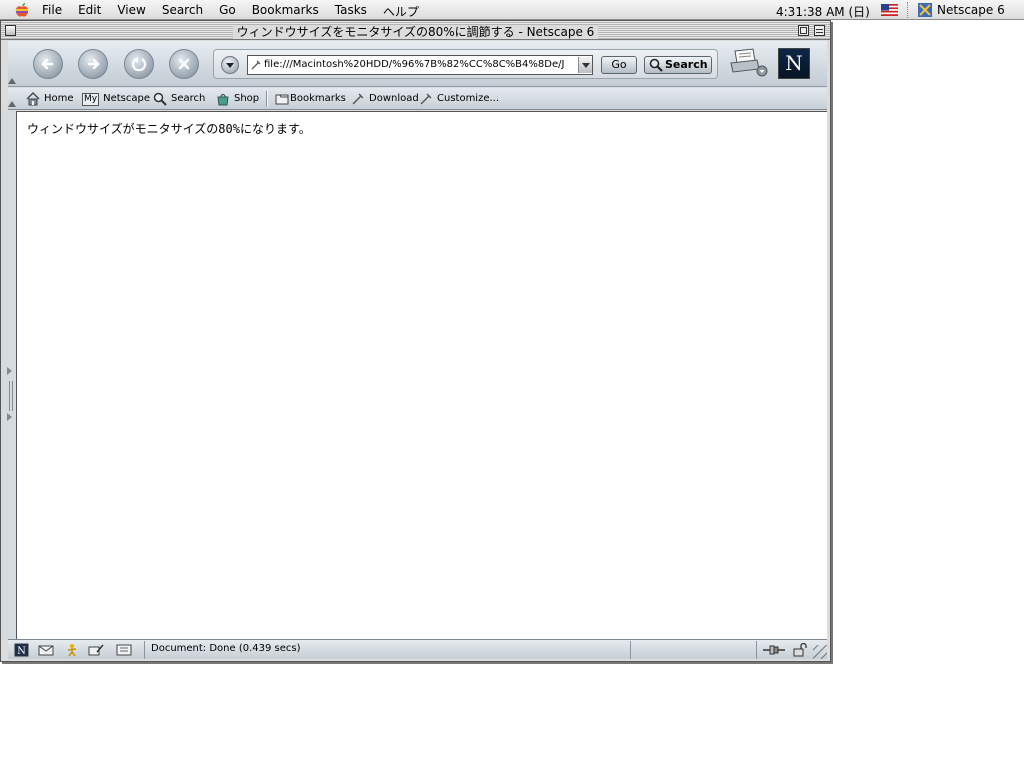 The height and width of the screenshot is (768, 1024). I want to click on title-bar: ウィンドウサイズをモニタサイズの80%に調節する - Netscape 6, so click(415, 30).